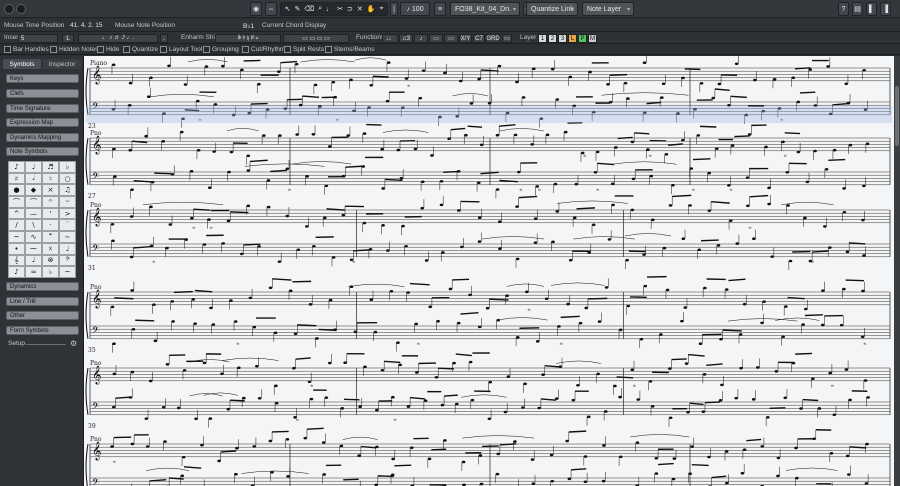  I want to click on function-grd: GRD, so click(493, 38).